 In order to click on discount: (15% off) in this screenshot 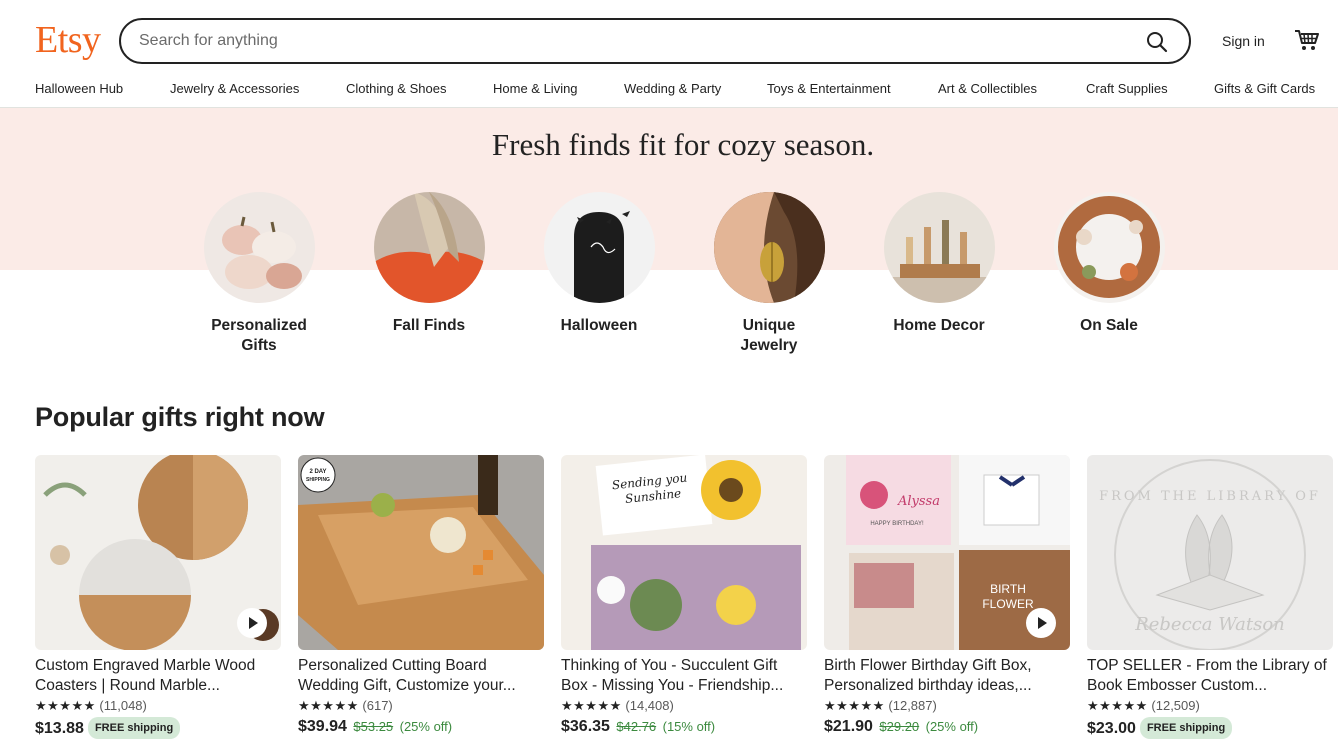, I will do `click(689, 726)`.